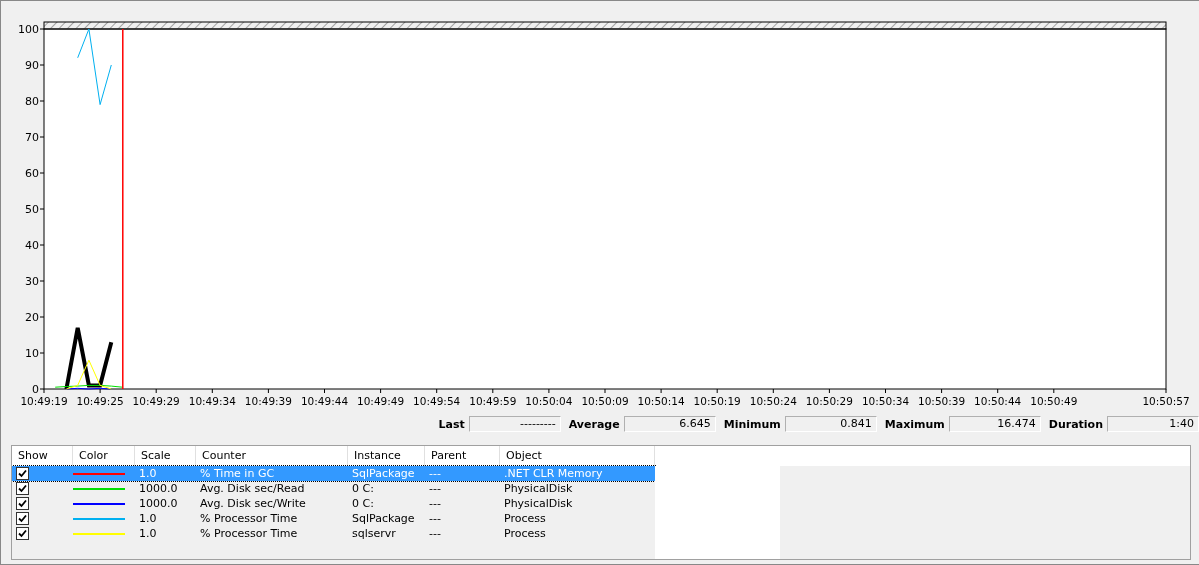 The height and width of the screenshot is (565, 1199). Describe the element at coordinates (773, 401) in the screenshot. I see `x-tick-label: 10:50:24` at that location.